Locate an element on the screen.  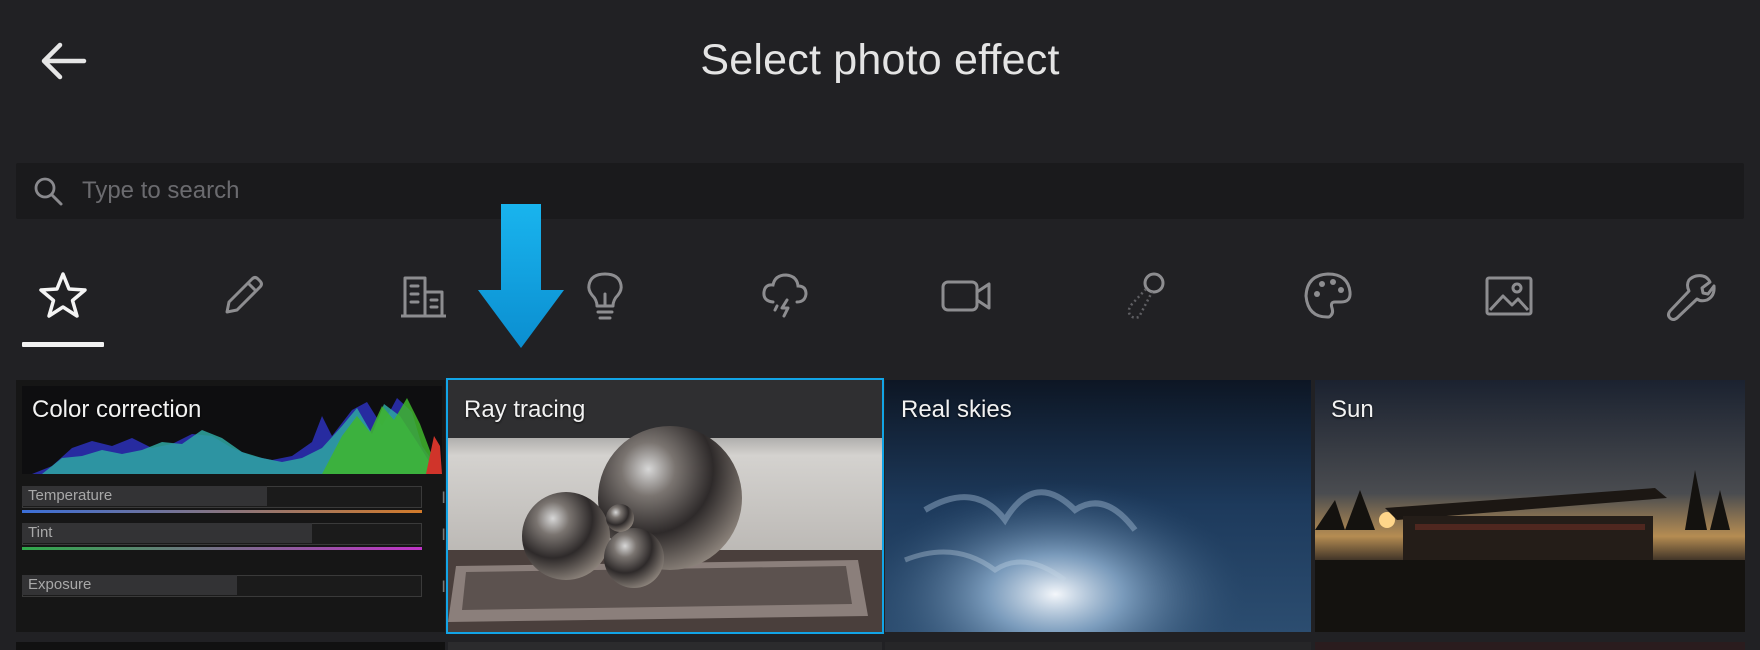
search-input is located at coordinates (832, 191).